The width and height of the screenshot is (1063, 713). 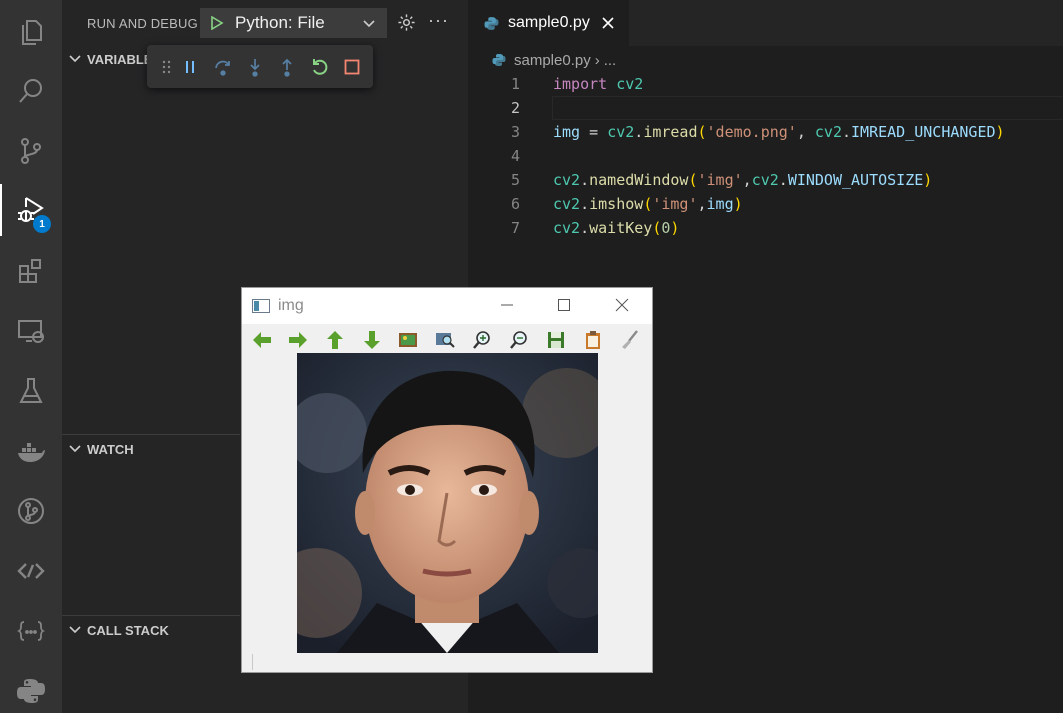 I want to click on breadcrumb-file: sample0.py, so click(x=552, y=60).